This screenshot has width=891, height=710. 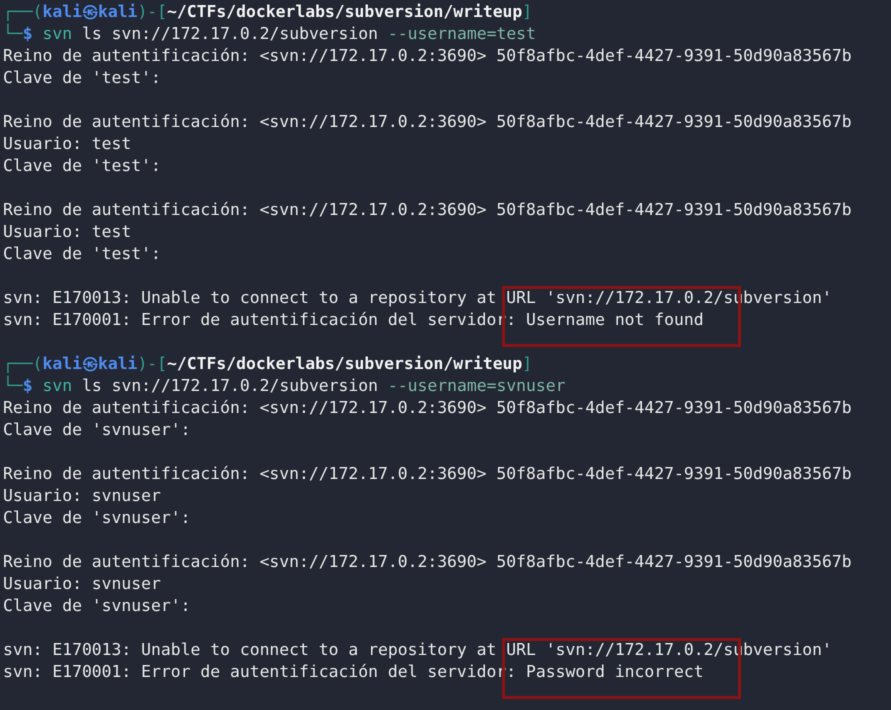 I want to click on error-line: svn: E170001: Error de autentificación del servidor: Username not found, so click(x=353, y=320).